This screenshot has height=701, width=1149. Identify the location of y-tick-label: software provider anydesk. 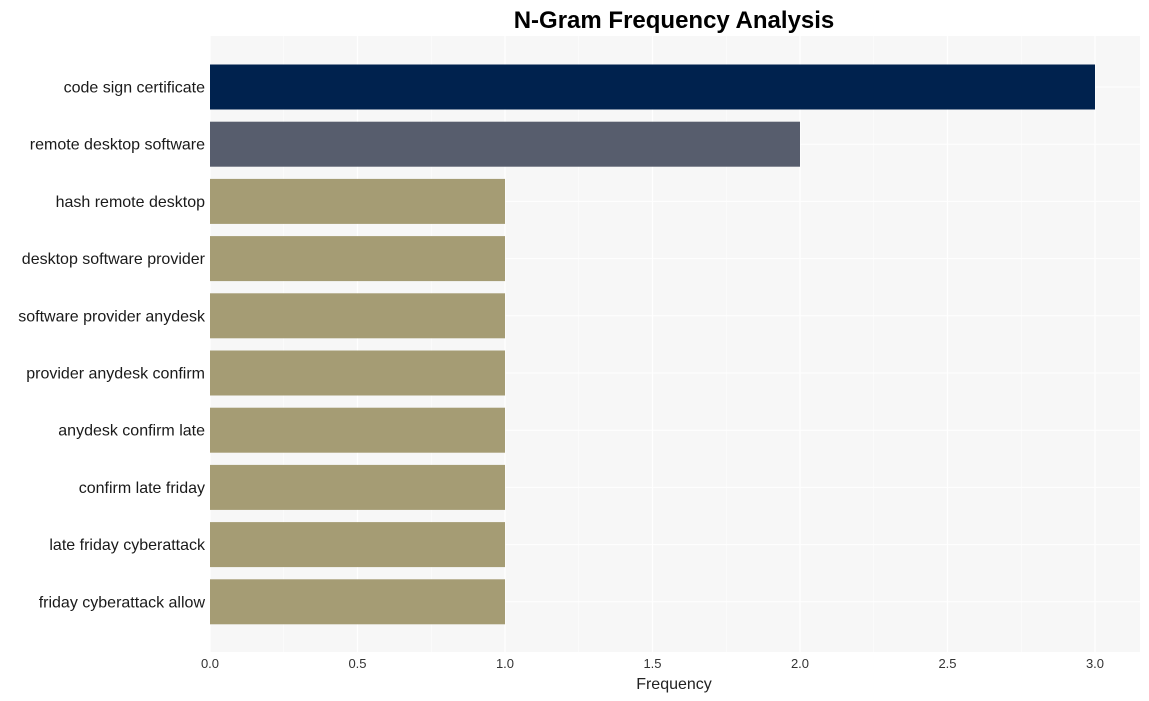
(112, 316).